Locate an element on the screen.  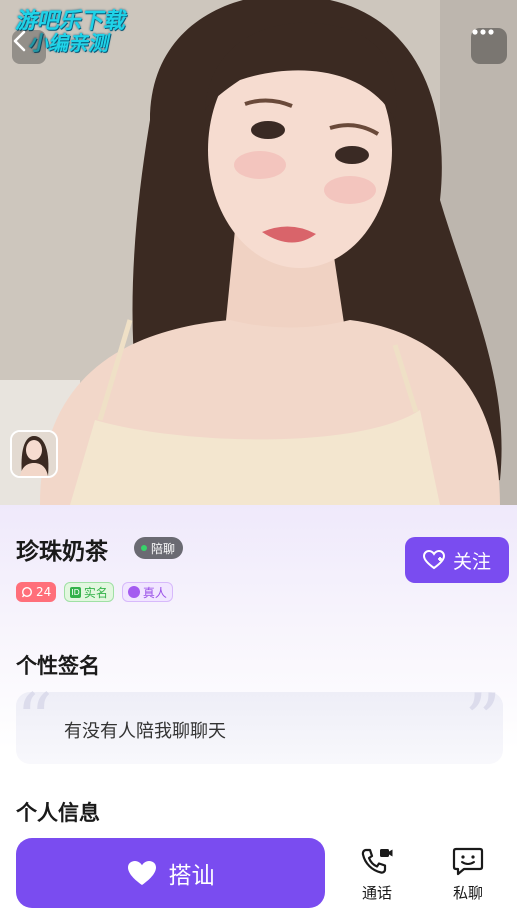
chat-up-label: 搭讪 is located at coordinates (191, 876).